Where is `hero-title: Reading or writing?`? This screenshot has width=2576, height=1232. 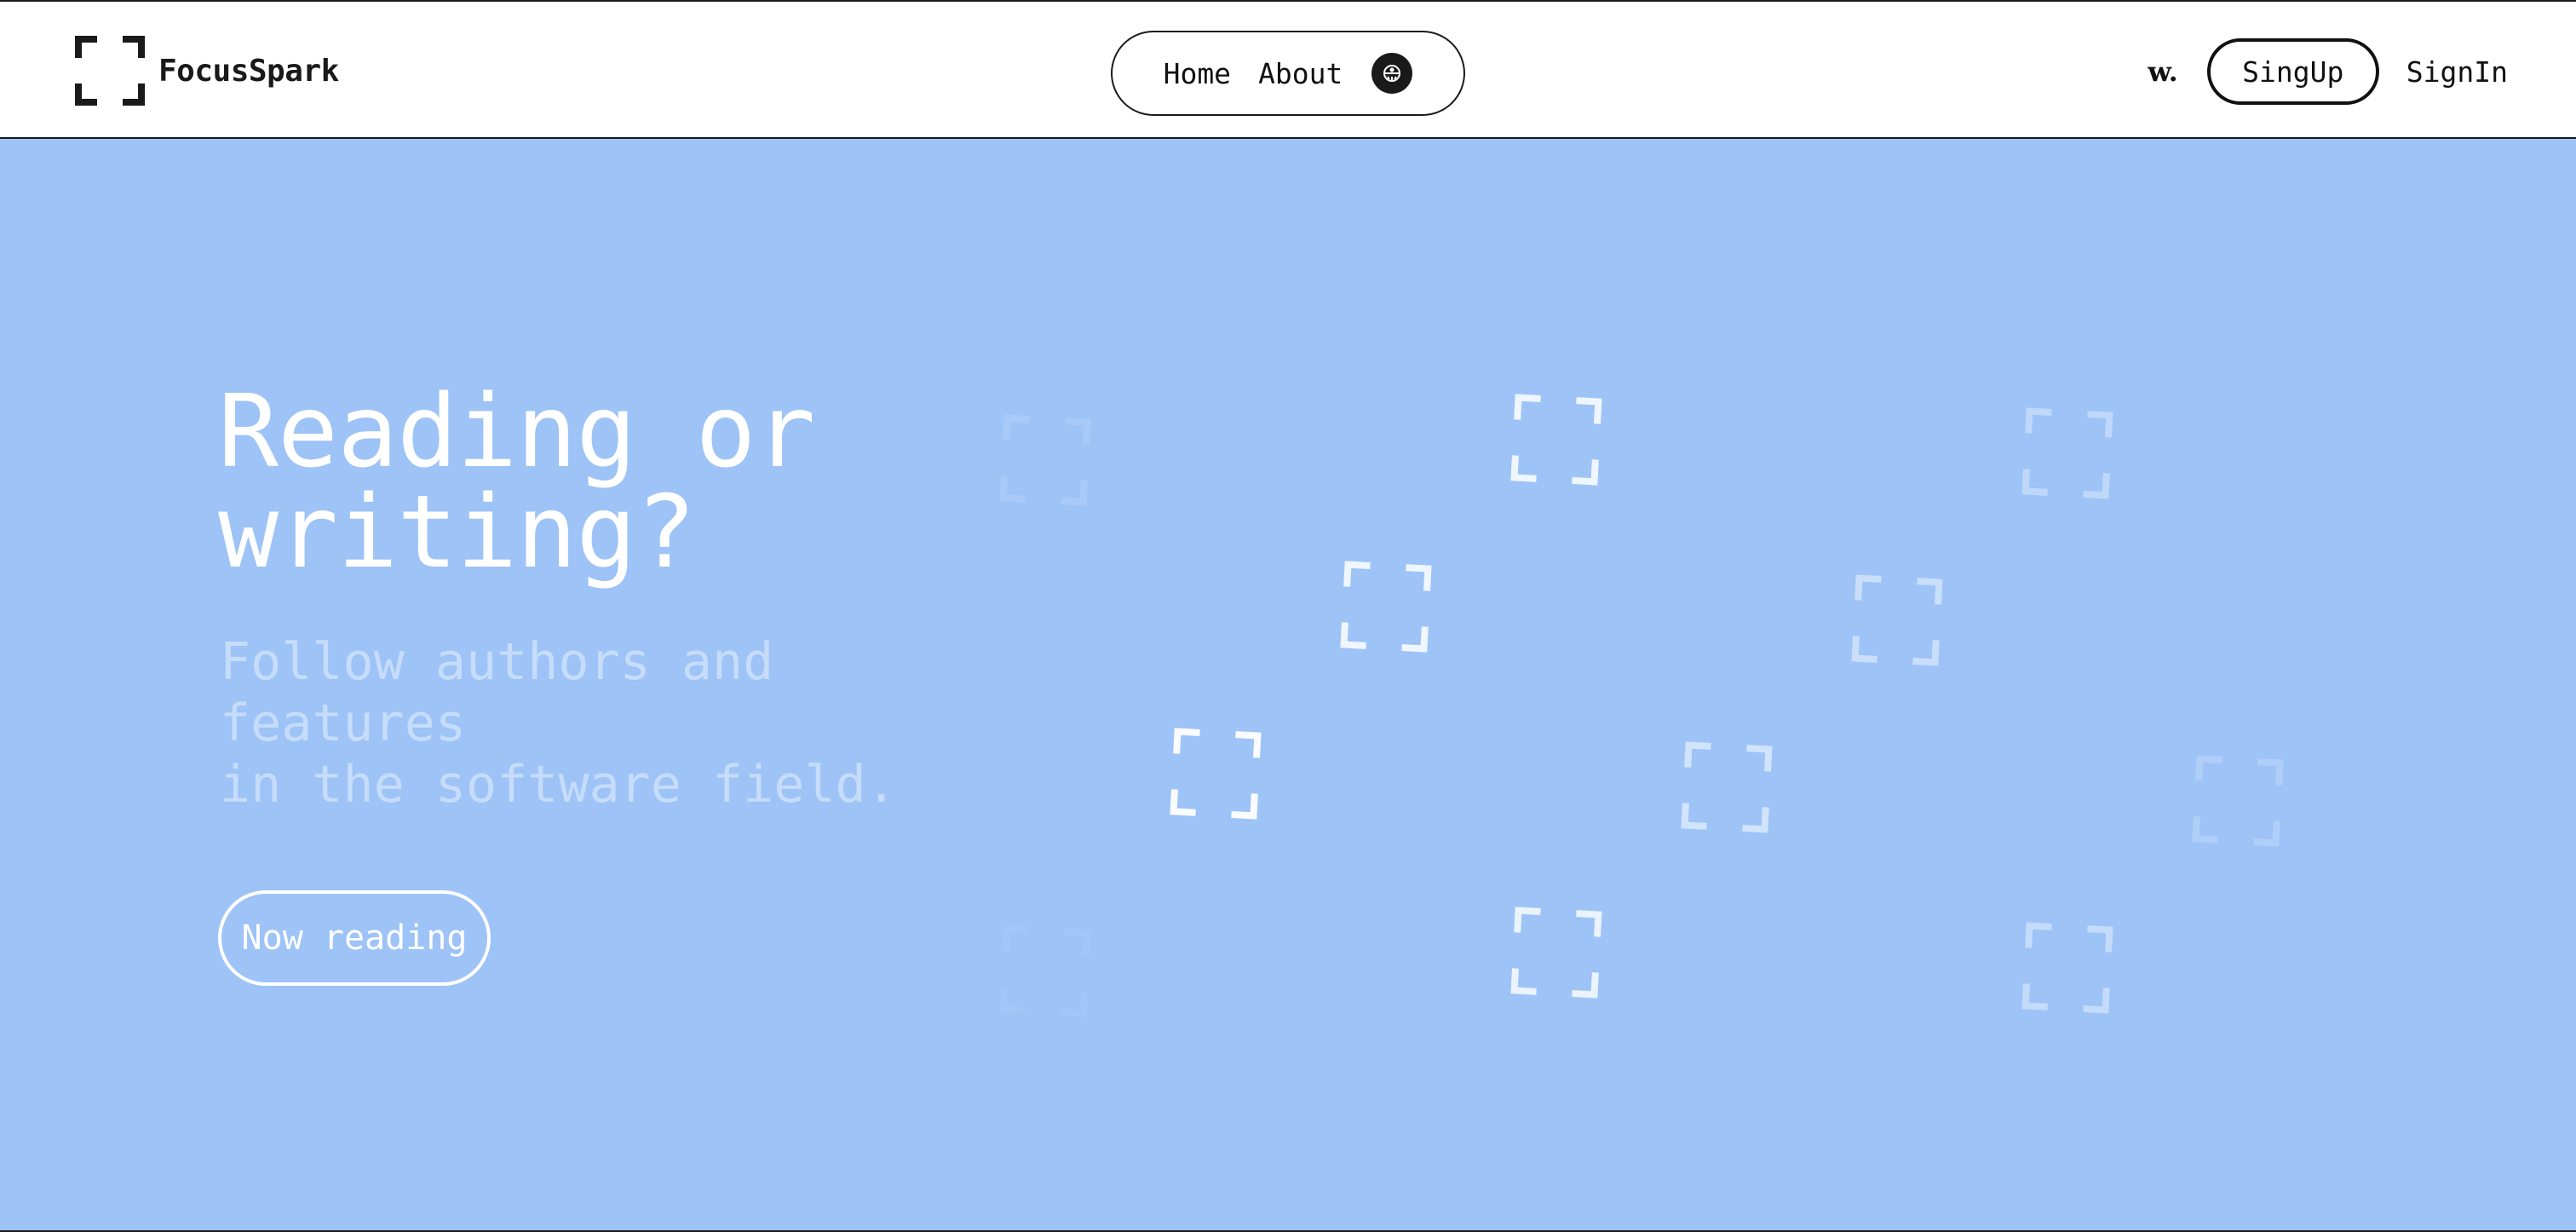 hero-title: Reading or writing? is located at coordinates (516, 481).